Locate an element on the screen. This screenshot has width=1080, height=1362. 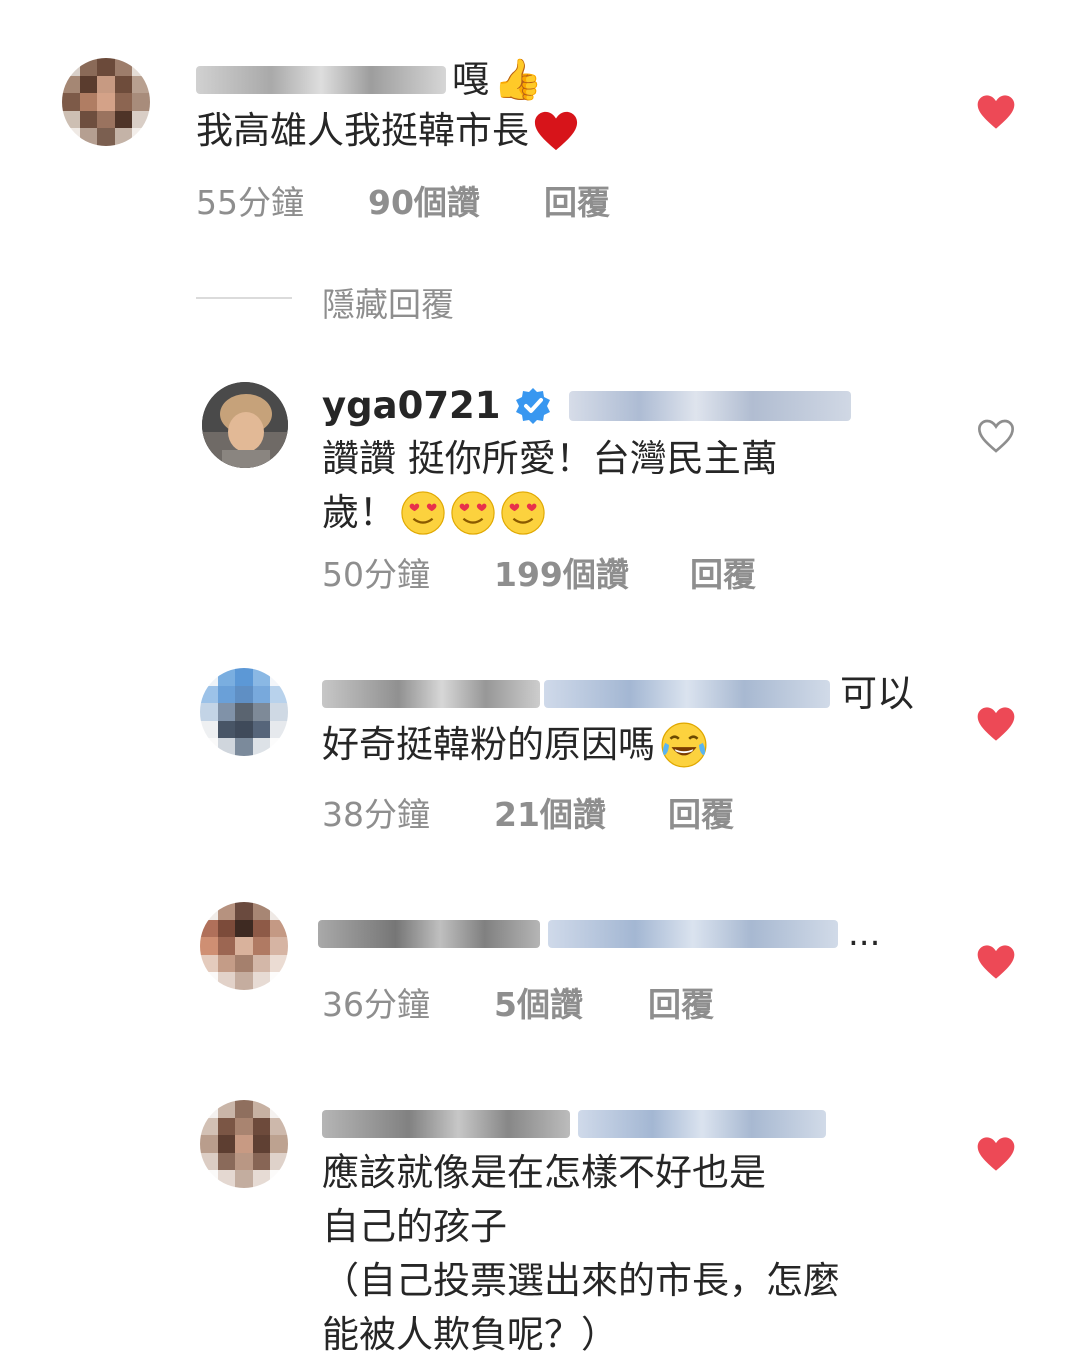
red-heart-emoji-icon is located at coordinates (556, 131).